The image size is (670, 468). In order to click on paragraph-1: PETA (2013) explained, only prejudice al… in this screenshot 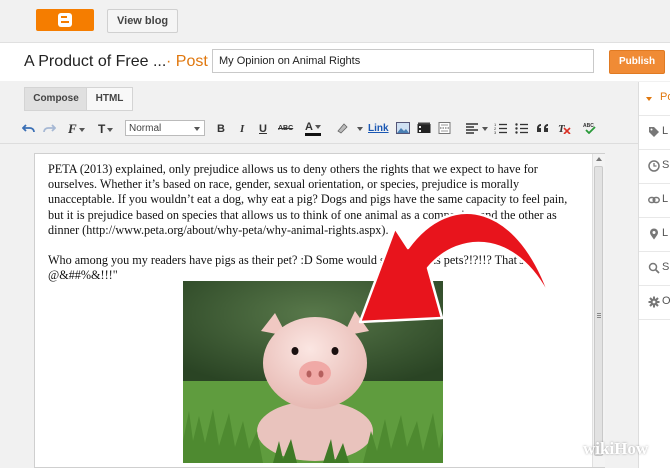, I will do `click(313, 200)`.